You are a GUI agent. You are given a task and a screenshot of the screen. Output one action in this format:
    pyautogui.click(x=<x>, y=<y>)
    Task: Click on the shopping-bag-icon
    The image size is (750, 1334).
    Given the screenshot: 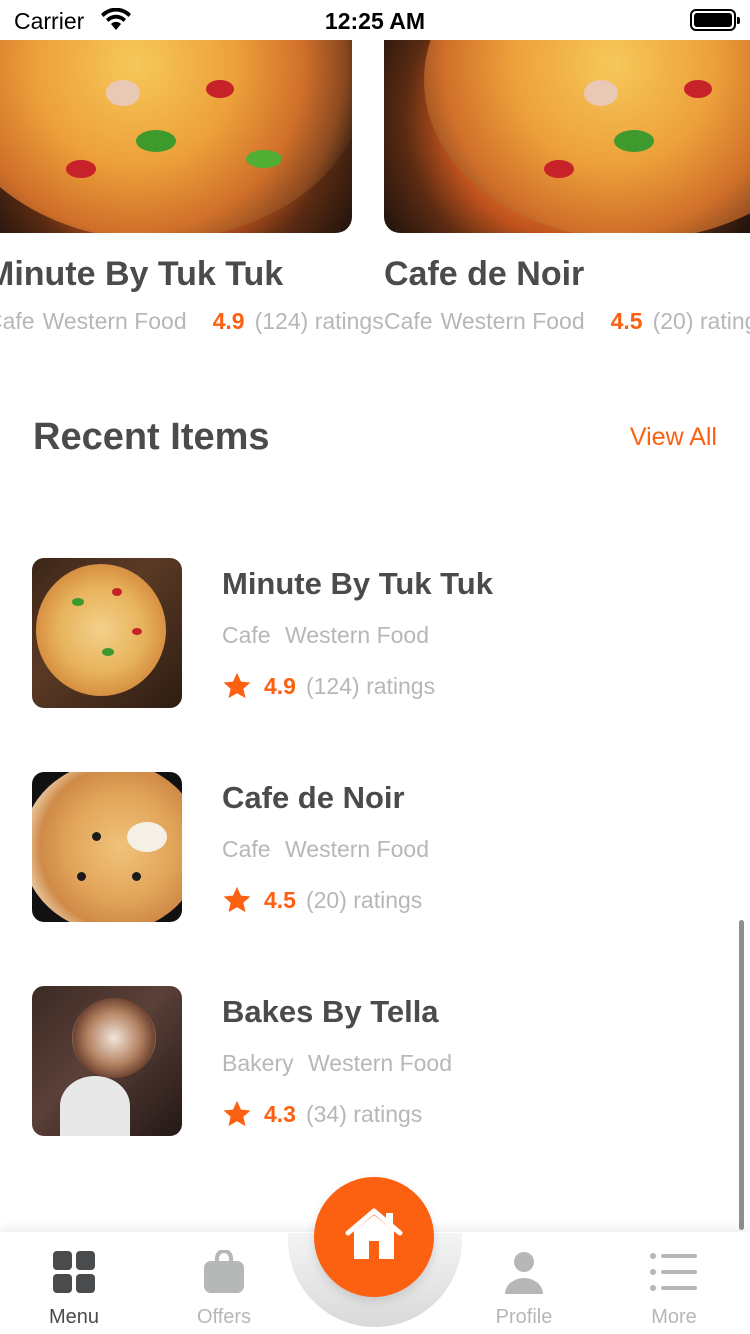 What is the action you would take?
    pyautogui.click(x=224, y=1271)
    